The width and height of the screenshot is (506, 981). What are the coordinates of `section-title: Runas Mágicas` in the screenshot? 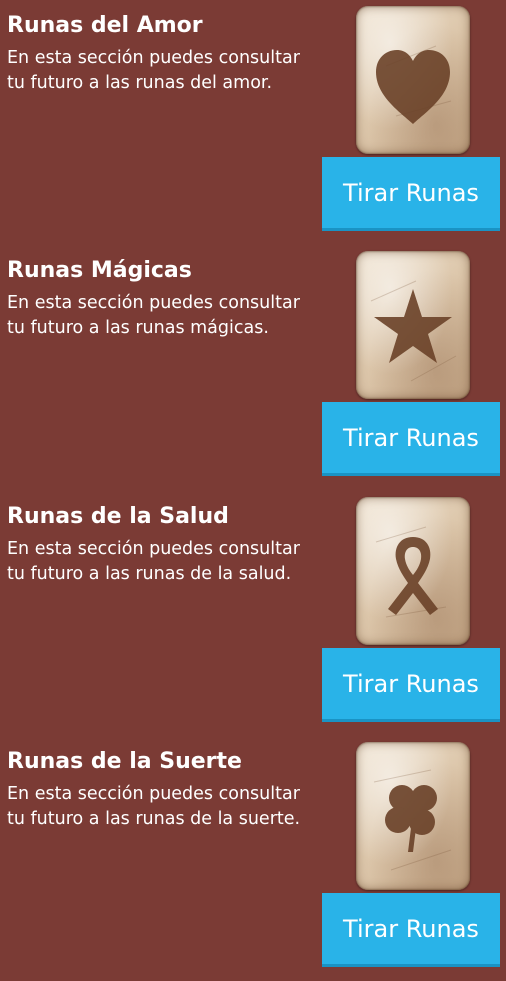 It's located at (99, 270).